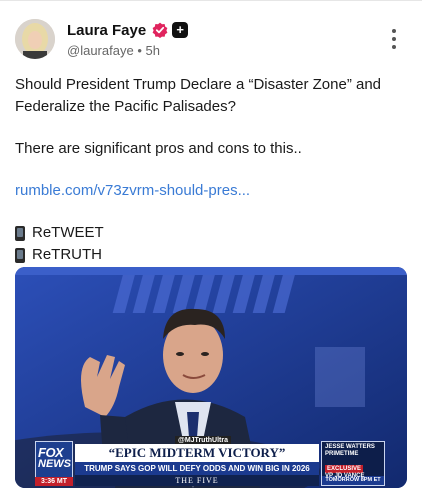 The height and width of the screenshot is (500, 422). Describe the element at coordinates (153, 50) in the screenshot. I see `post-time: 5h` at that location.